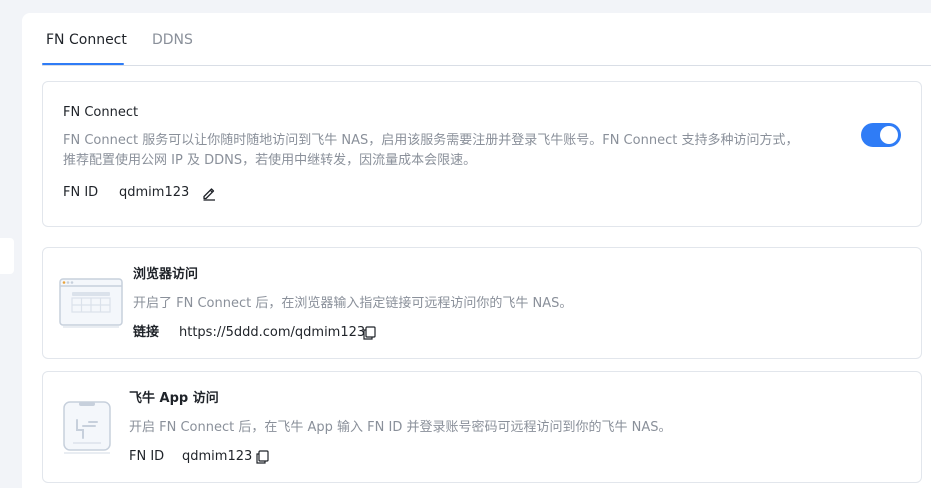 Image resolution: width=931 pixels, height=488 pixels. Describe the element at coordinates (209, 193) in the screenshot. I see `pencil-icon` at that location.